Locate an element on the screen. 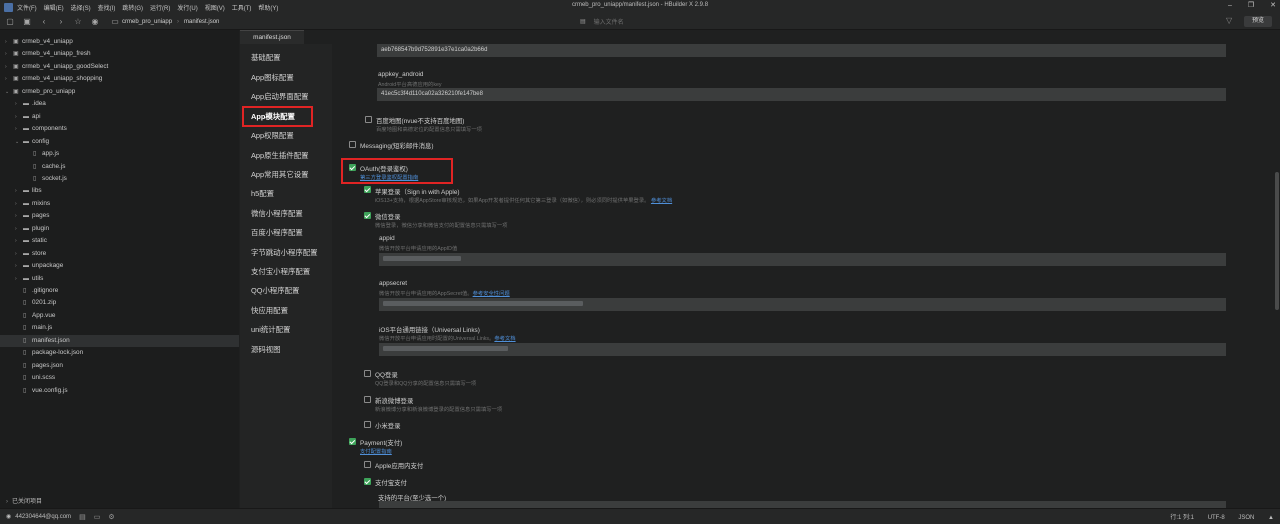 The width and height of the screenshot is (1280, 524). apple-doc-link: 参考文档 is located at coordinates (661, 201).